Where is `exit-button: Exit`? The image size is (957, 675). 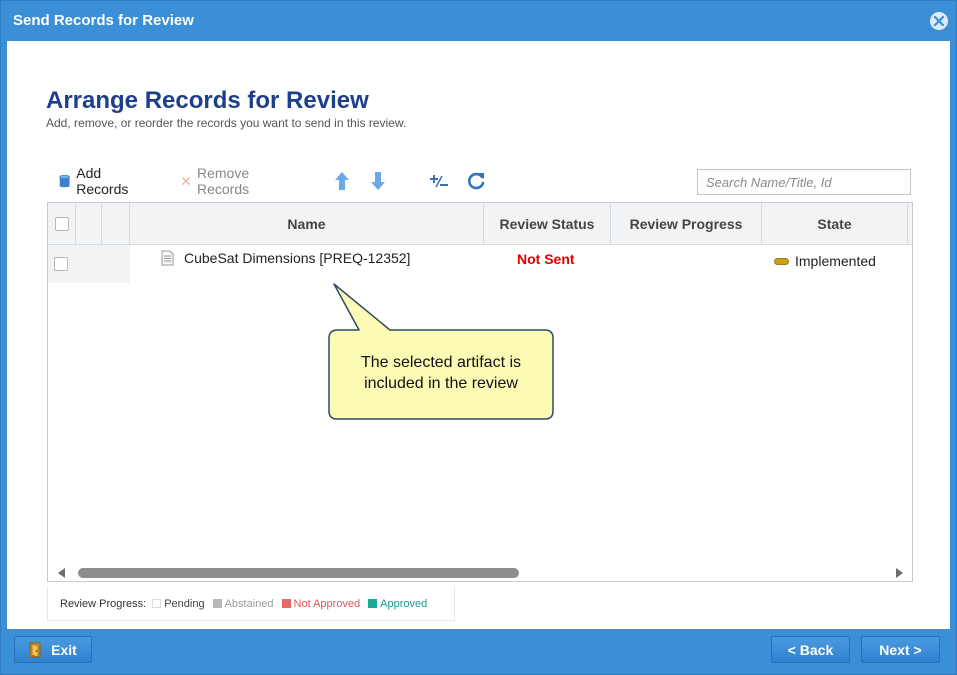
exit-button: Exit is located at coordinates (53, 649).